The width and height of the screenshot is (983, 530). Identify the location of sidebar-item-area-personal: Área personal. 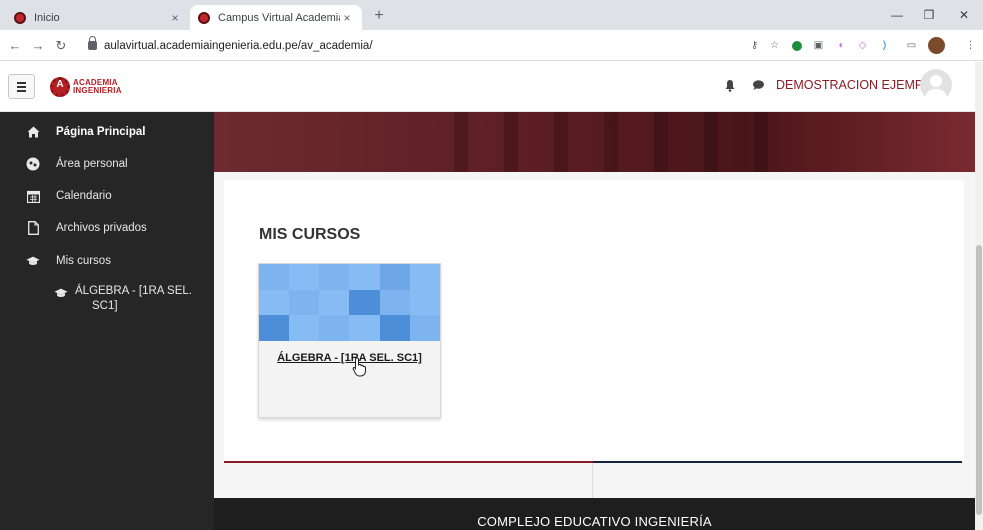
(107, 164).